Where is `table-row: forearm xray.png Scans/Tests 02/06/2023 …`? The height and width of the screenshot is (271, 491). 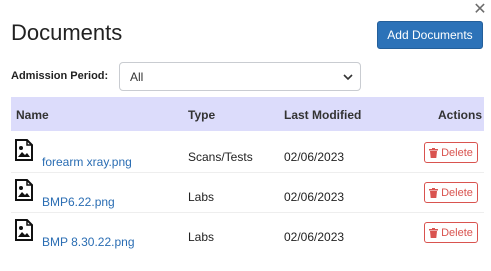 table-row: forearm xray.png Scans/Tests 02/06/2023 … is located at coordinates (247, 159).